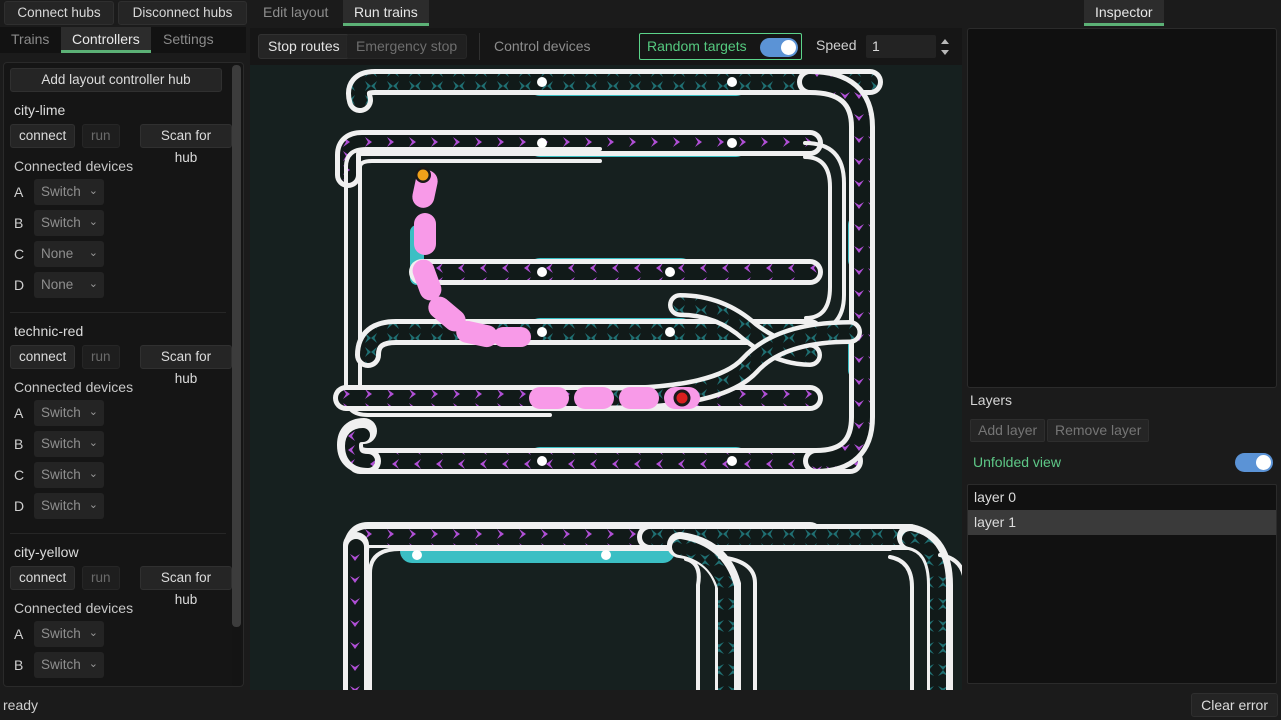  I want to click on add-layout-controller-hub-button: Add layout controller hub, so click(116, 80).